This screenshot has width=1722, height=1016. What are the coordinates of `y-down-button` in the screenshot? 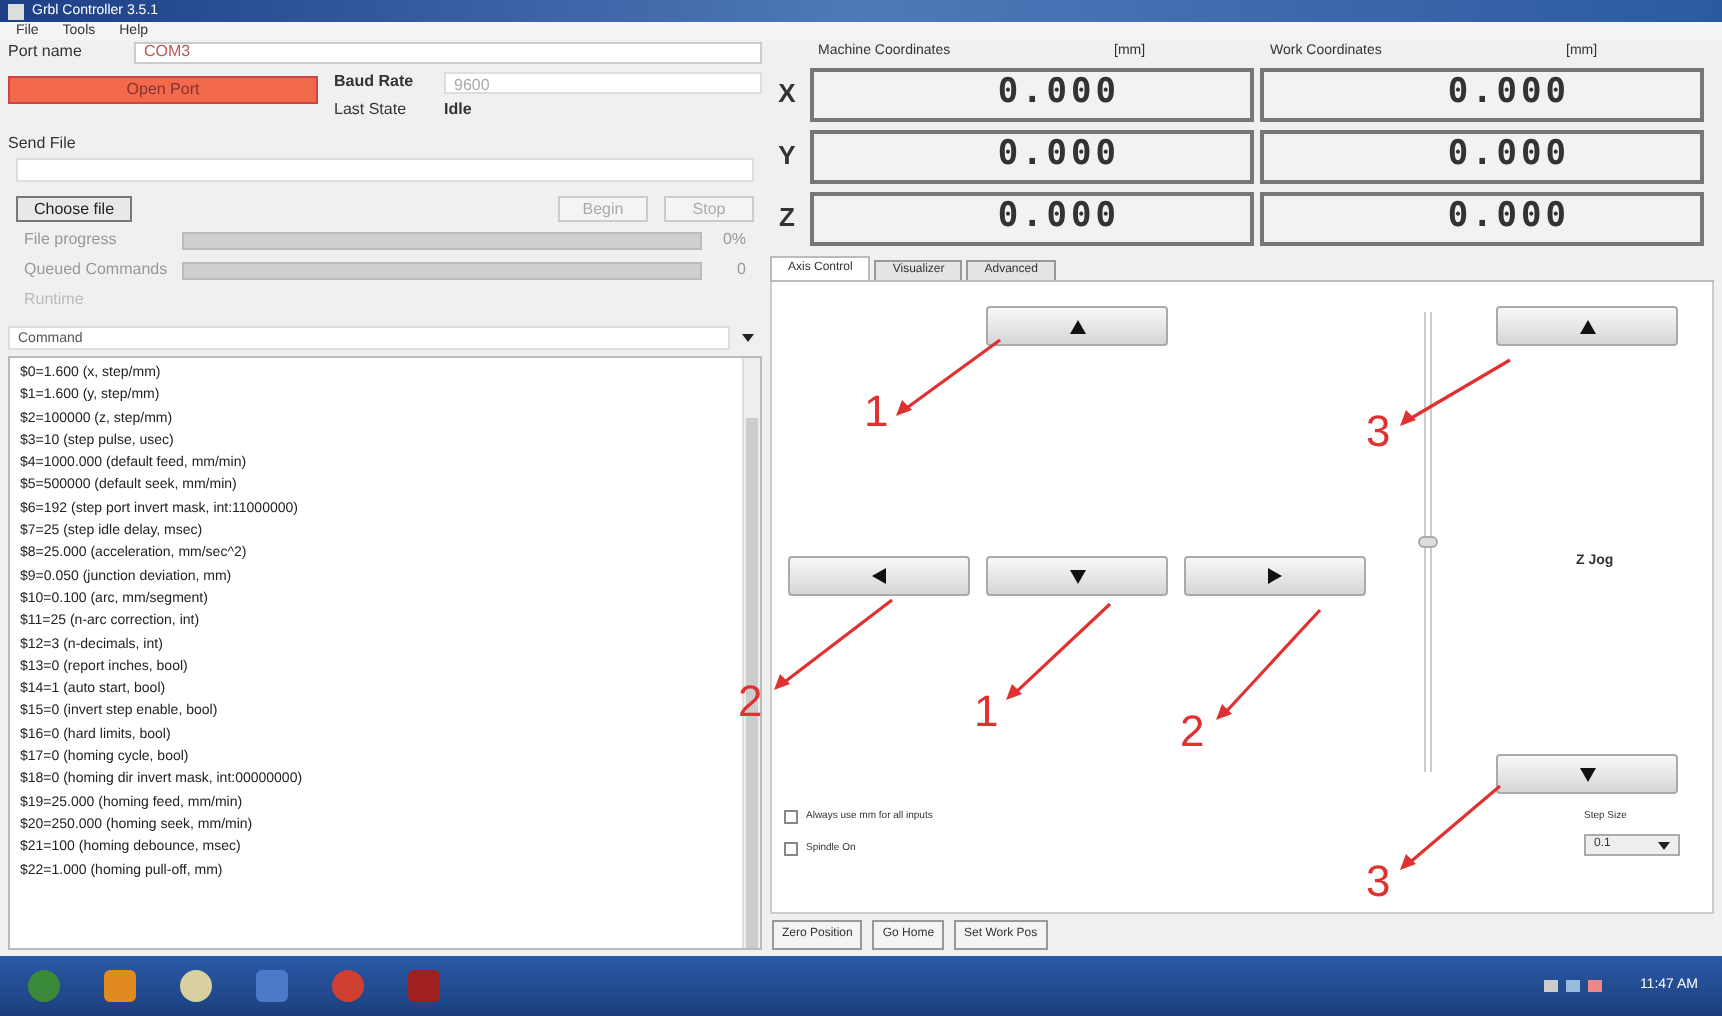 It's located at (1077, 576).